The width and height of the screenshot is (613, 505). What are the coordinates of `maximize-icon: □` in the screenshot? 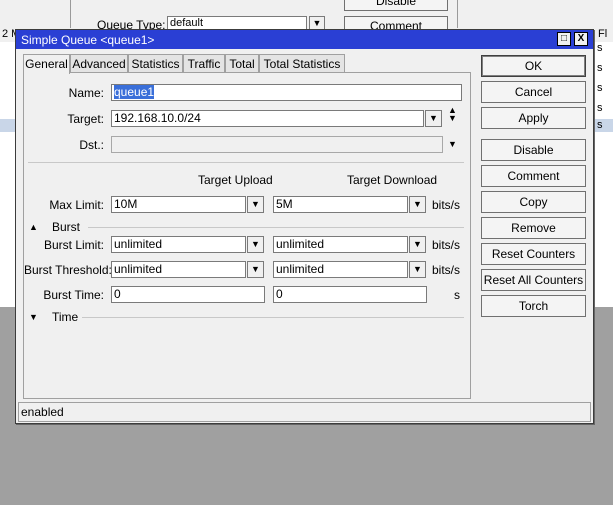 It's located at (564, 39).